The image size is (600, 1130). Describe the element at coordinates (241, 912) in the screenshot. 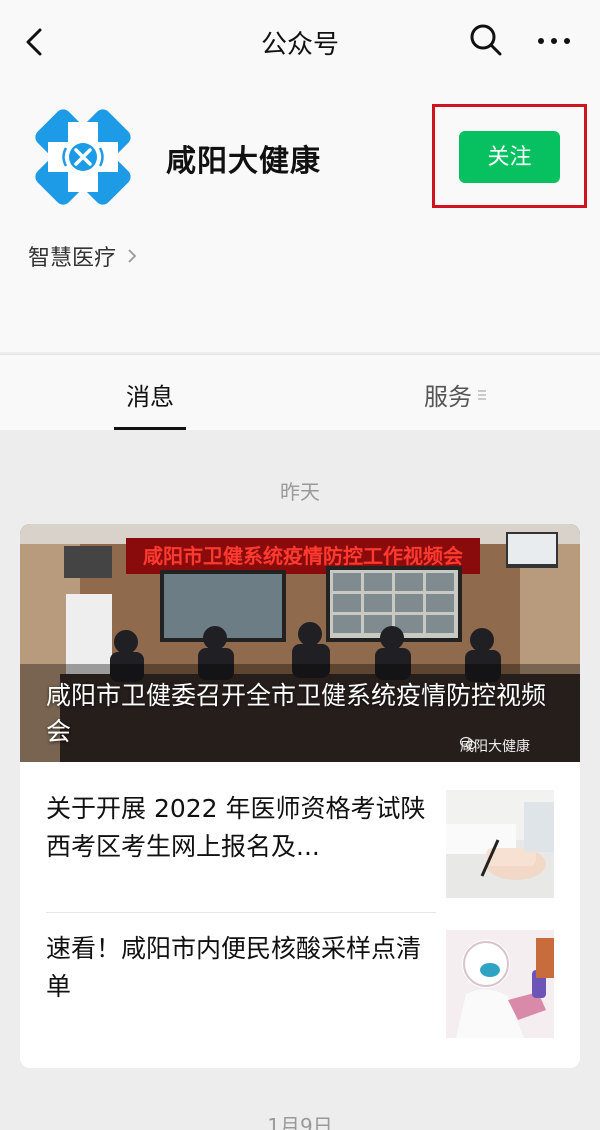

I see `item-divider` at that location.